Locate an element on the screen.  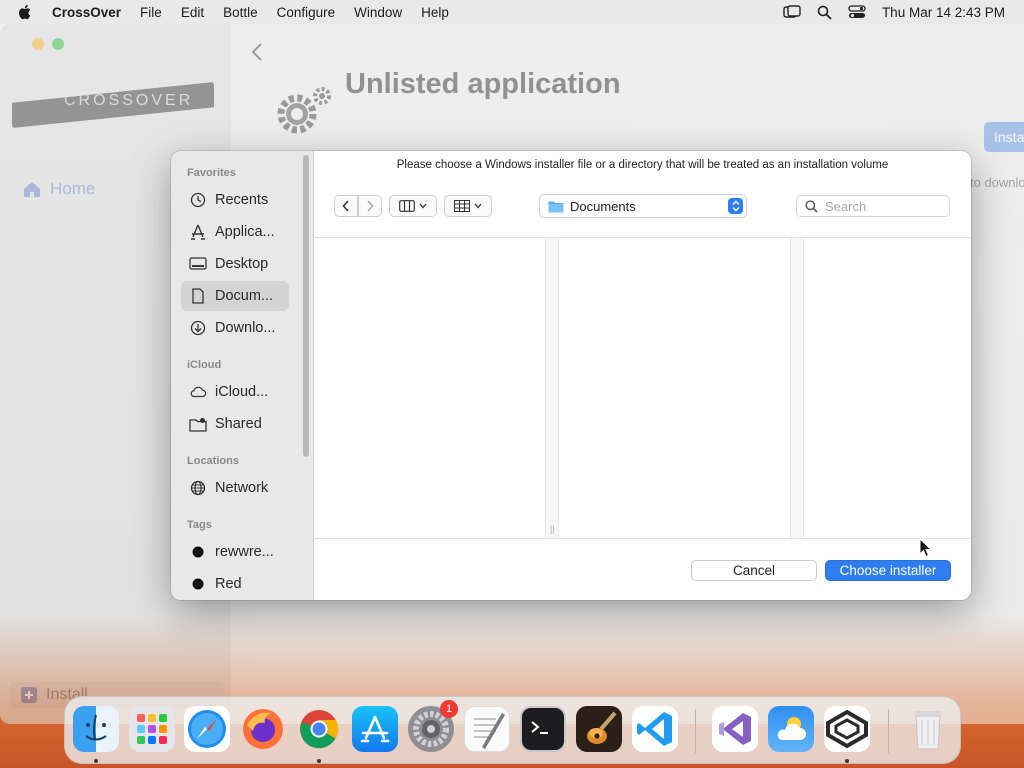
menu-help: Help is located at coordinates (435, 12).